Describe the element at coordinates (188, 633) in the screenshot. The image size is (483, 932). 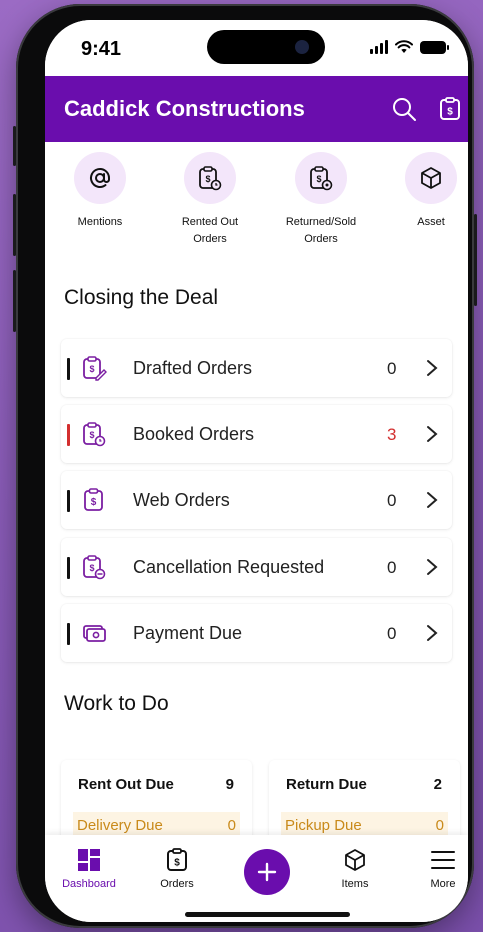
I see `row-label: Payment Due` at that location.